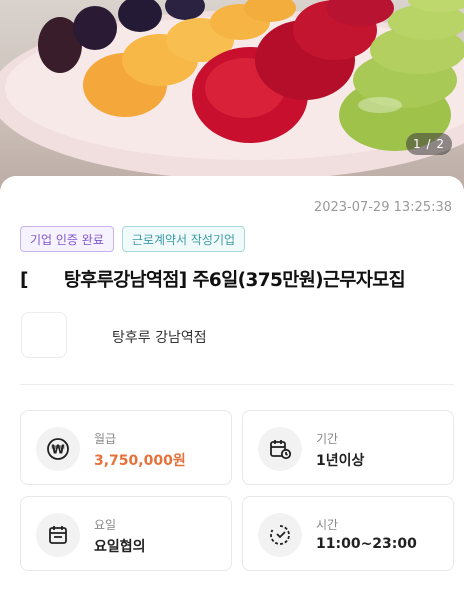 The width and height of the screenshot is (464, 601). I want to click on salary-value: 3,750,000원, so click(140, 461).